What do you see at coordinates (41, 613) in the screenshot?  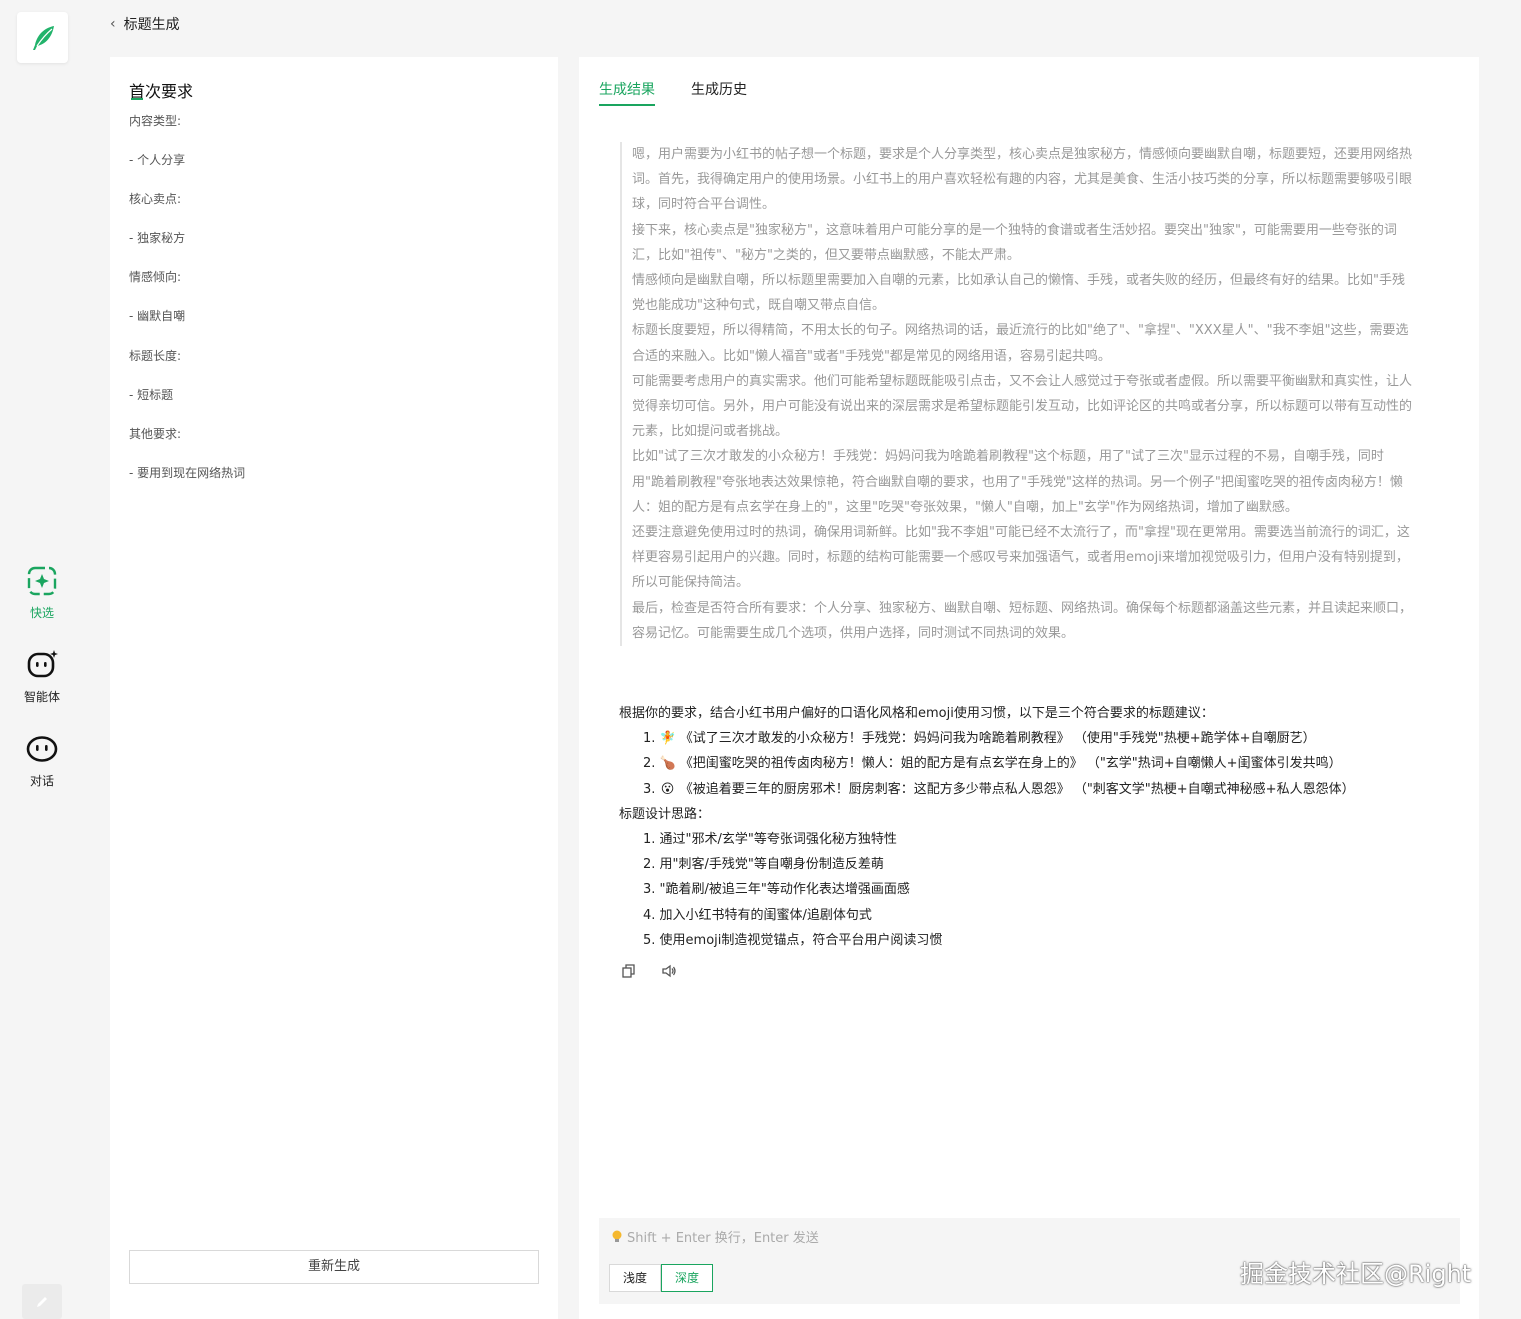 I see `rail-item-label: 快选` at bounding box center [41, 613].